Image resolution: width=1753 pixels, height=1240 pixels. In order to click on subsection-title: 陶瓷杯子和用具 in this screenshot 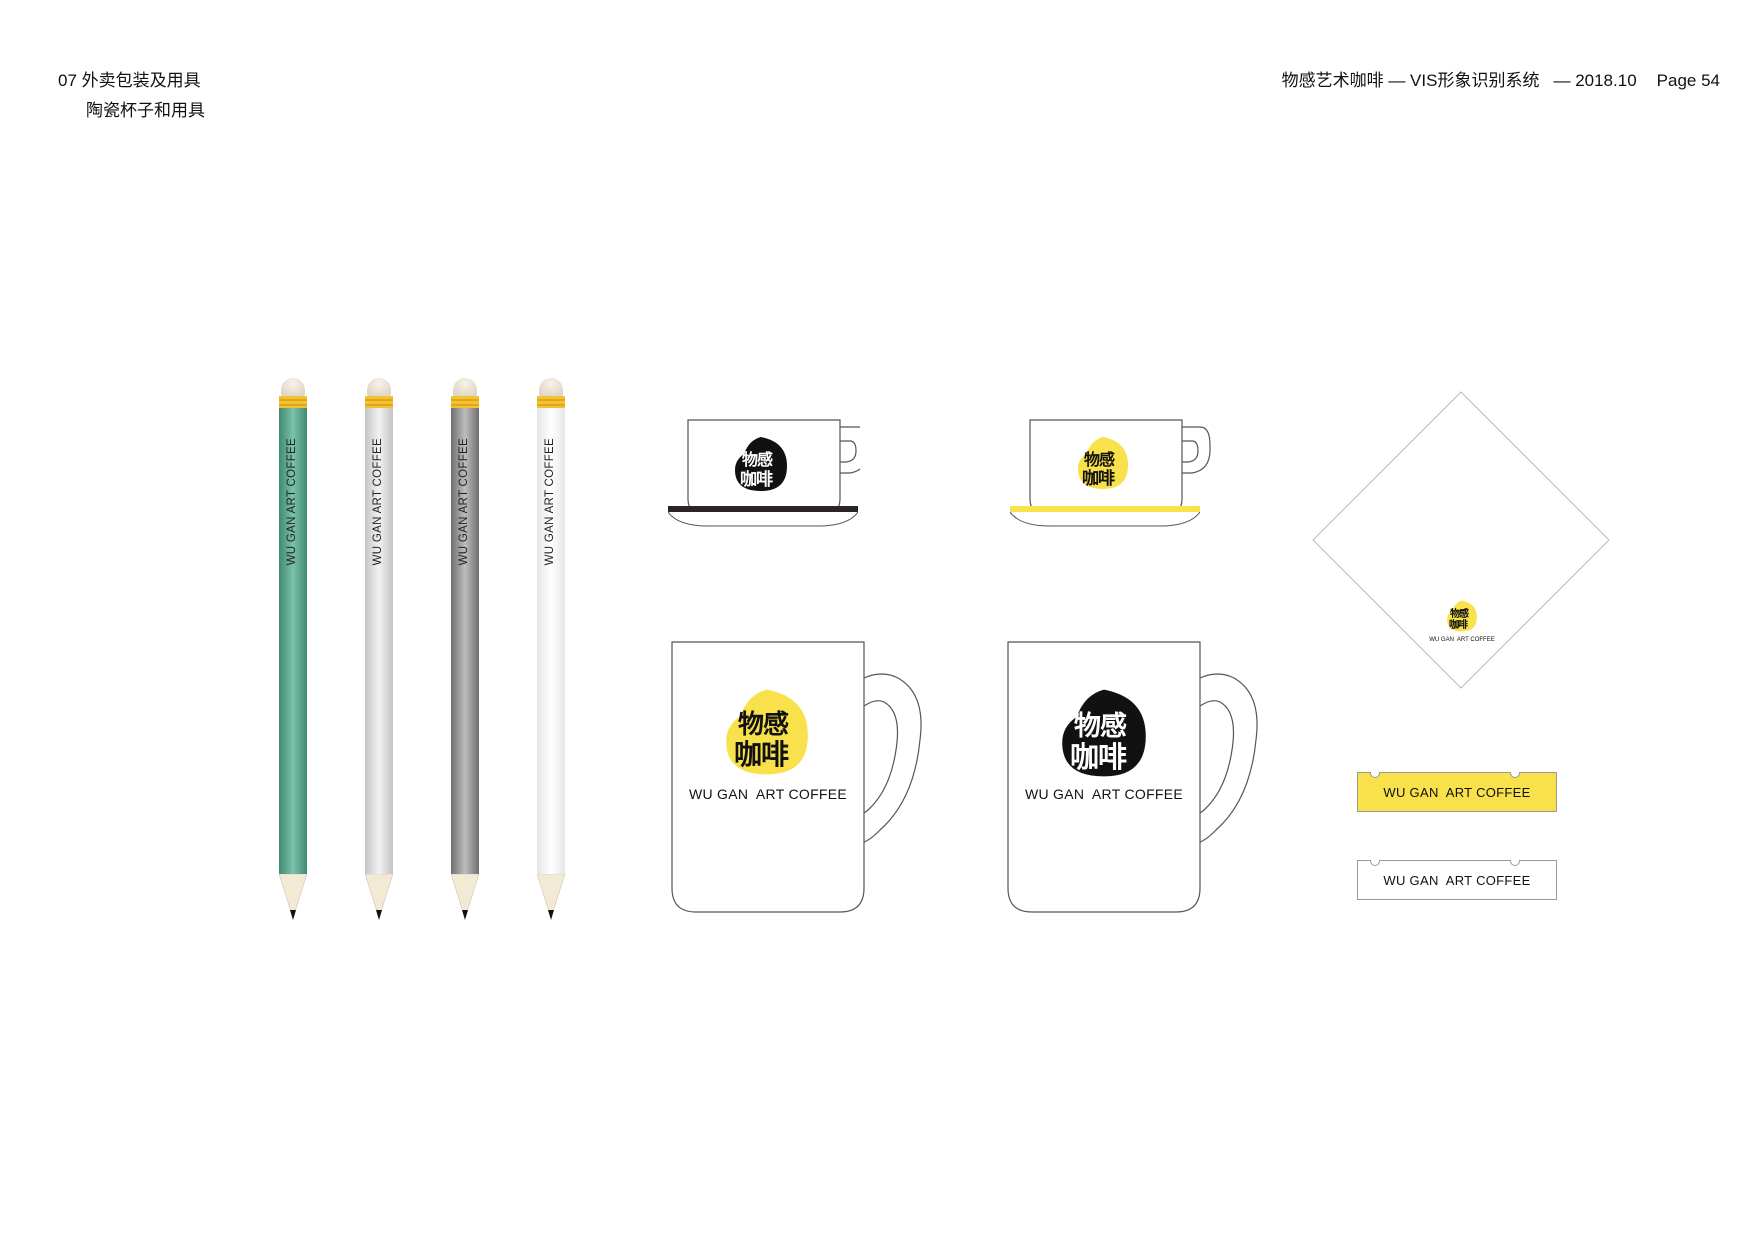, I will do `click(145, 110)`.